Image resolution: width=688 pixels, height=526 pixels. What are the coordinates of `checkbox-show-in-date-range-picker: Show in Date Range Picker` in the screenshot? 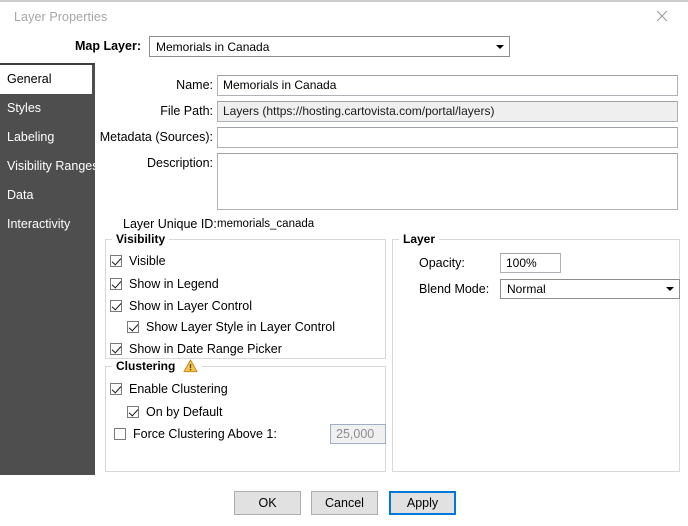 It's located at (196, 349).